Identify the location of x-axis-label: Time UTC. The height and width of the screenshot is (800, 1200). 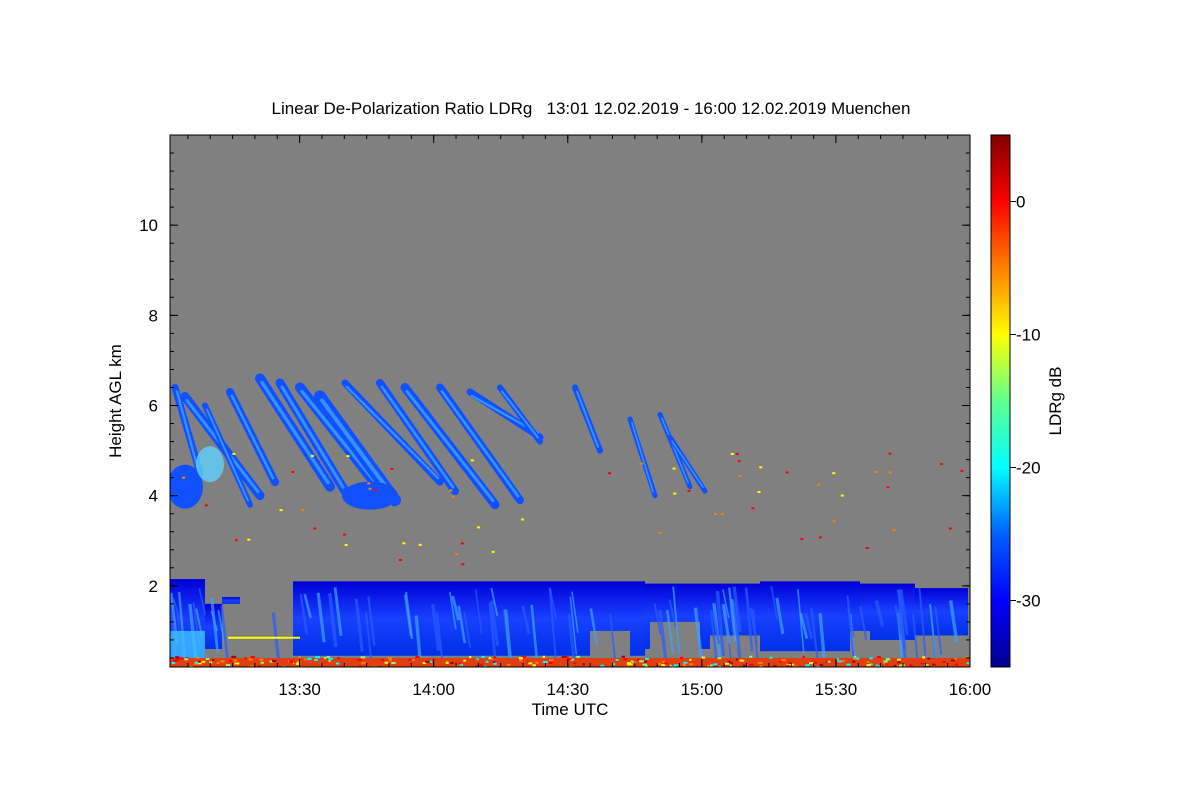
(570, 709).